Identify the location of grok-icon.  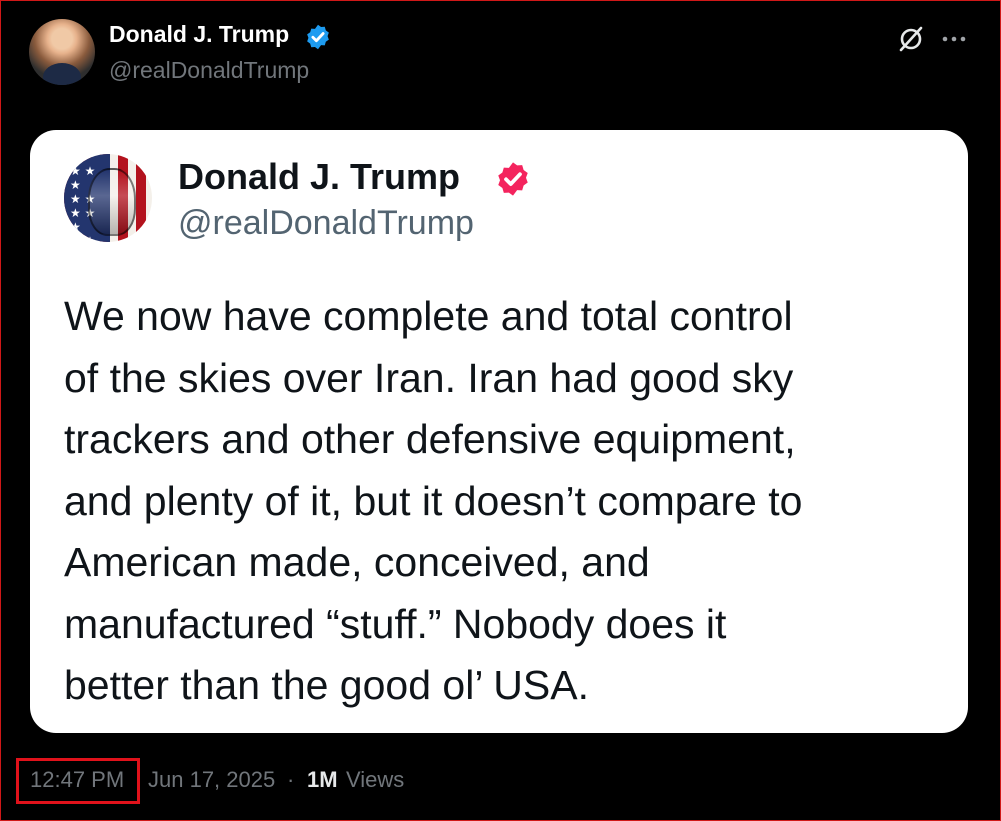
(911, 39).